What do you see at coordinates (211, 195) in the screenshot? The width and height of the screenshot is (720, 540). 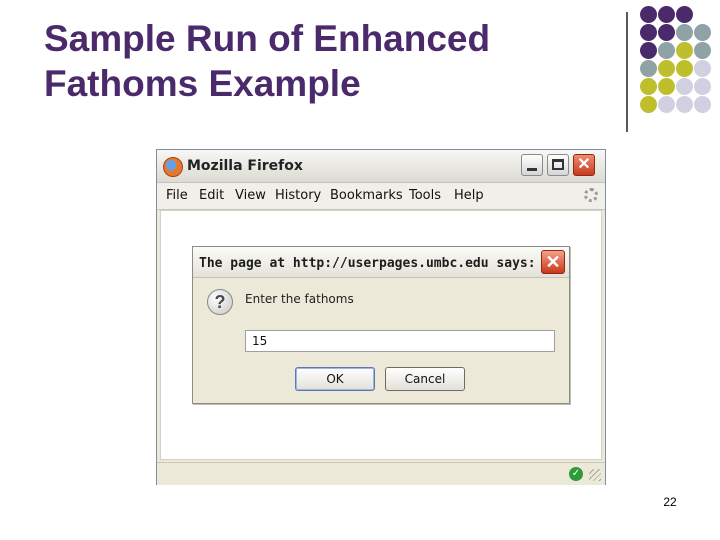 I see `menu-edit: Edit` at bounding box center [211, 195].